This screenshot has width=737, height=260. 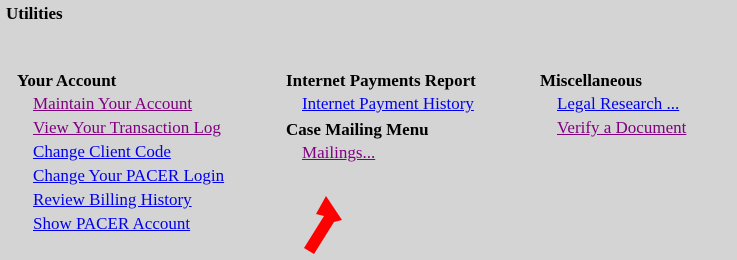 What do you see at coordinates (128, 104) in the screenshot?
I see `maintain-account-link: Maintain Your Account` at bounding box center [128, 104].